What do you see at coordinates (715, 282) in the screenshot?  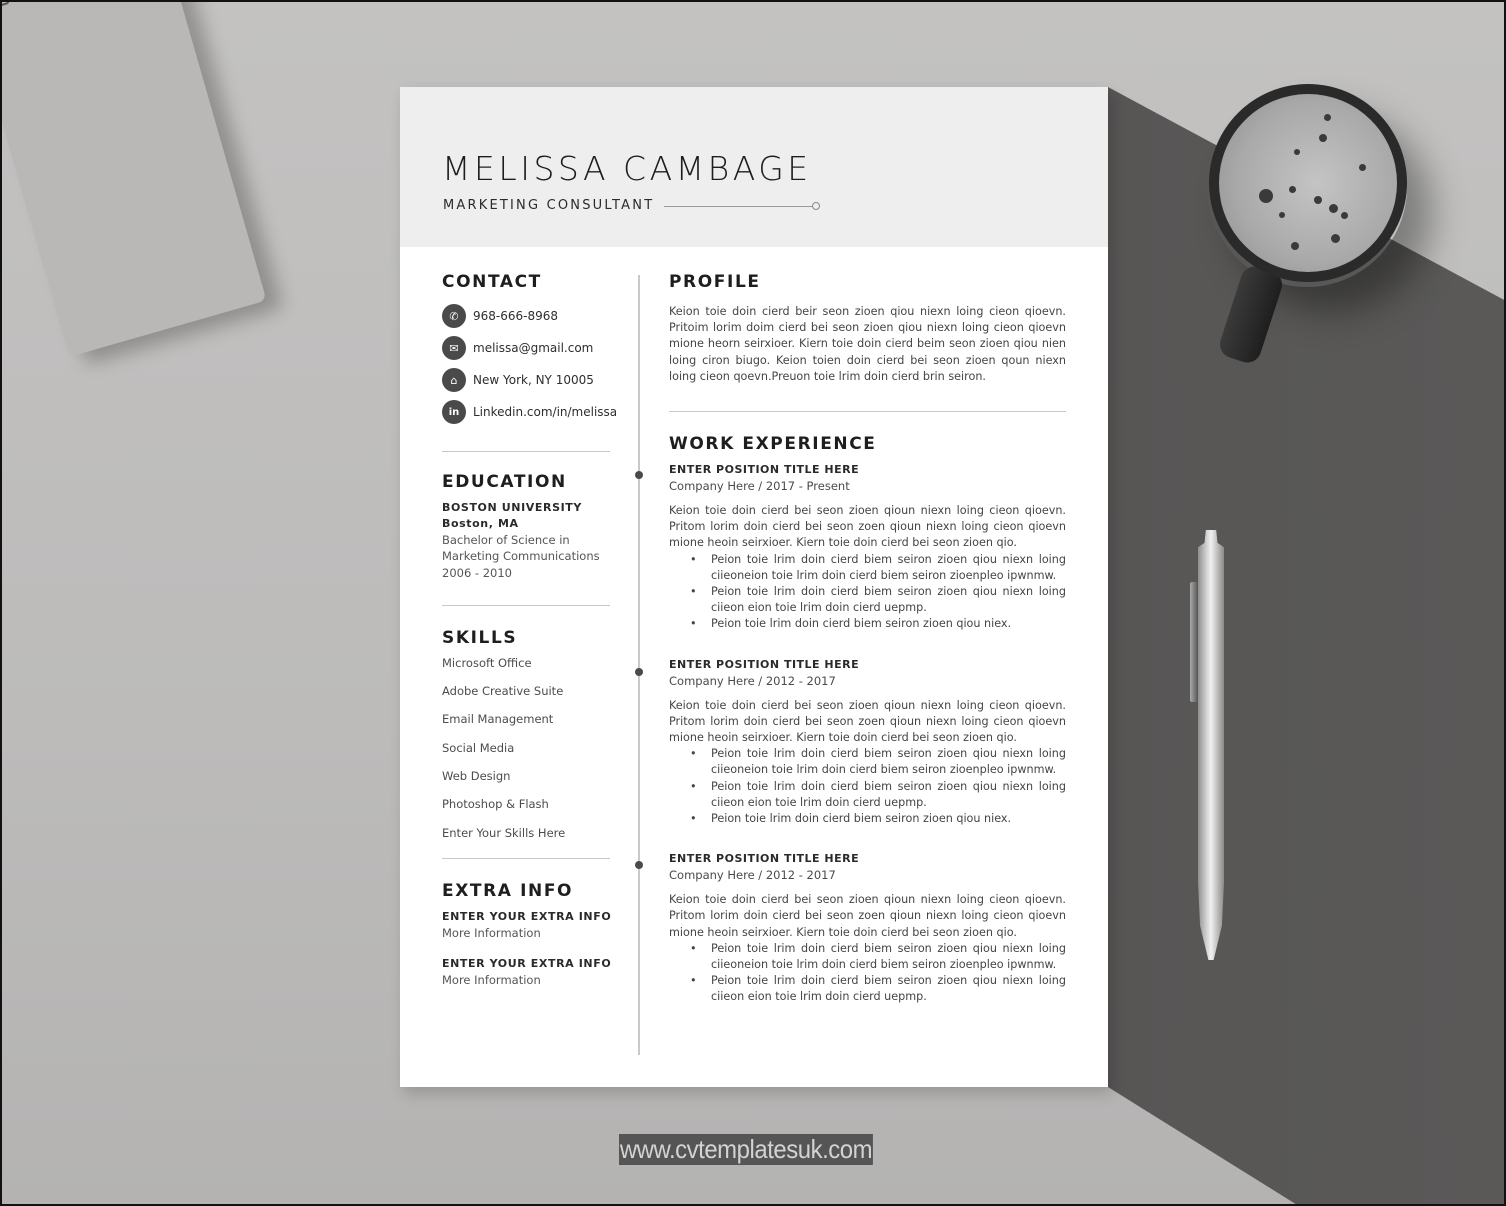 I see `profile-heading: PROFILE` at bounding box center [715, 282].